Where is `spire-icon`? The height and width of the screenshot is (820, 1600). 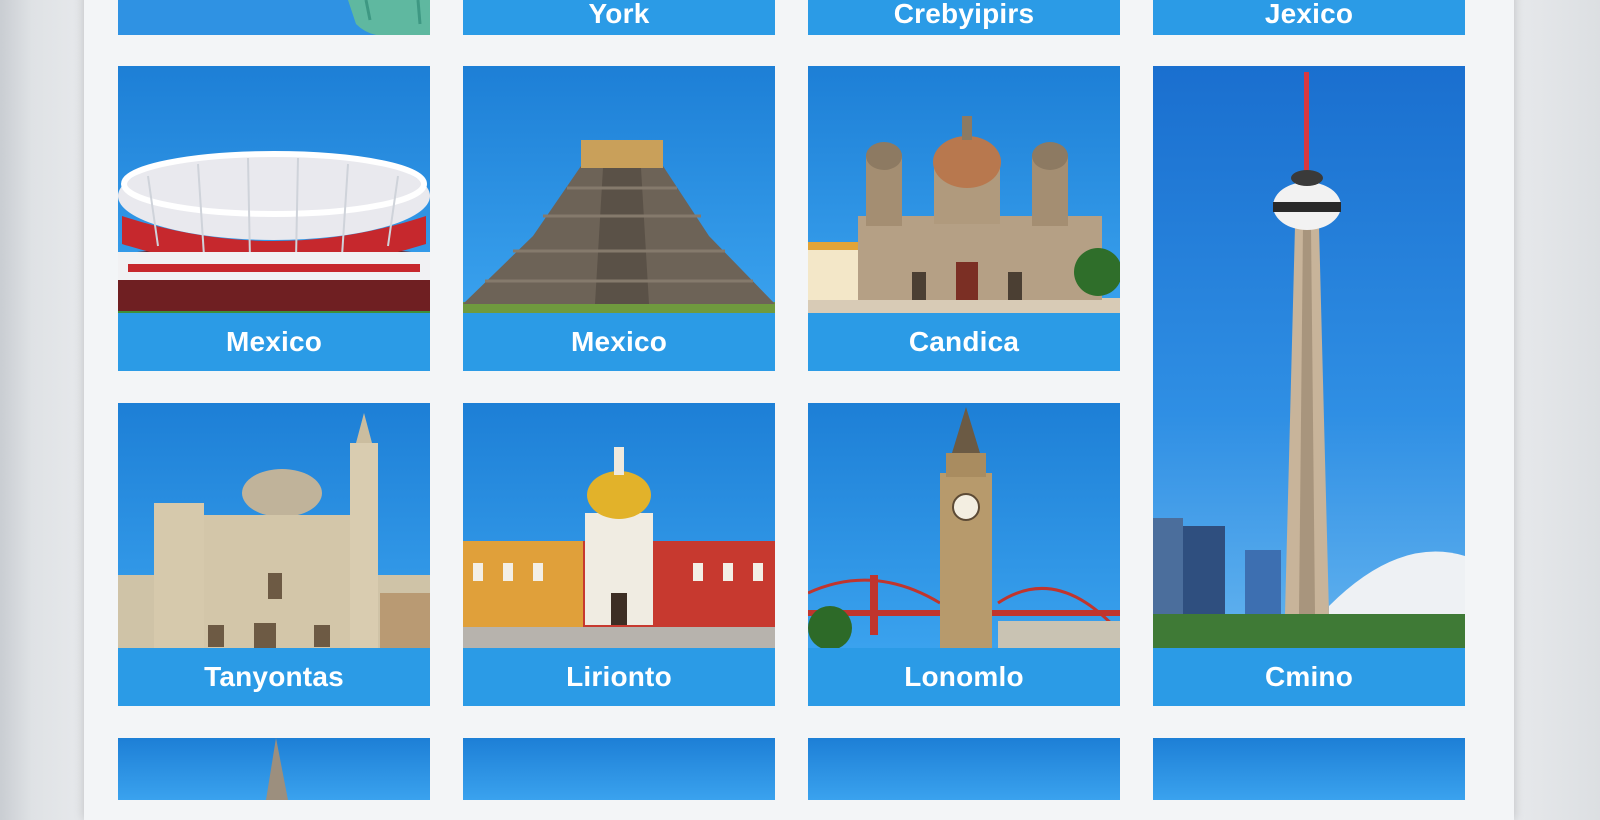 spire-icon is located at coordinates (277, 769).